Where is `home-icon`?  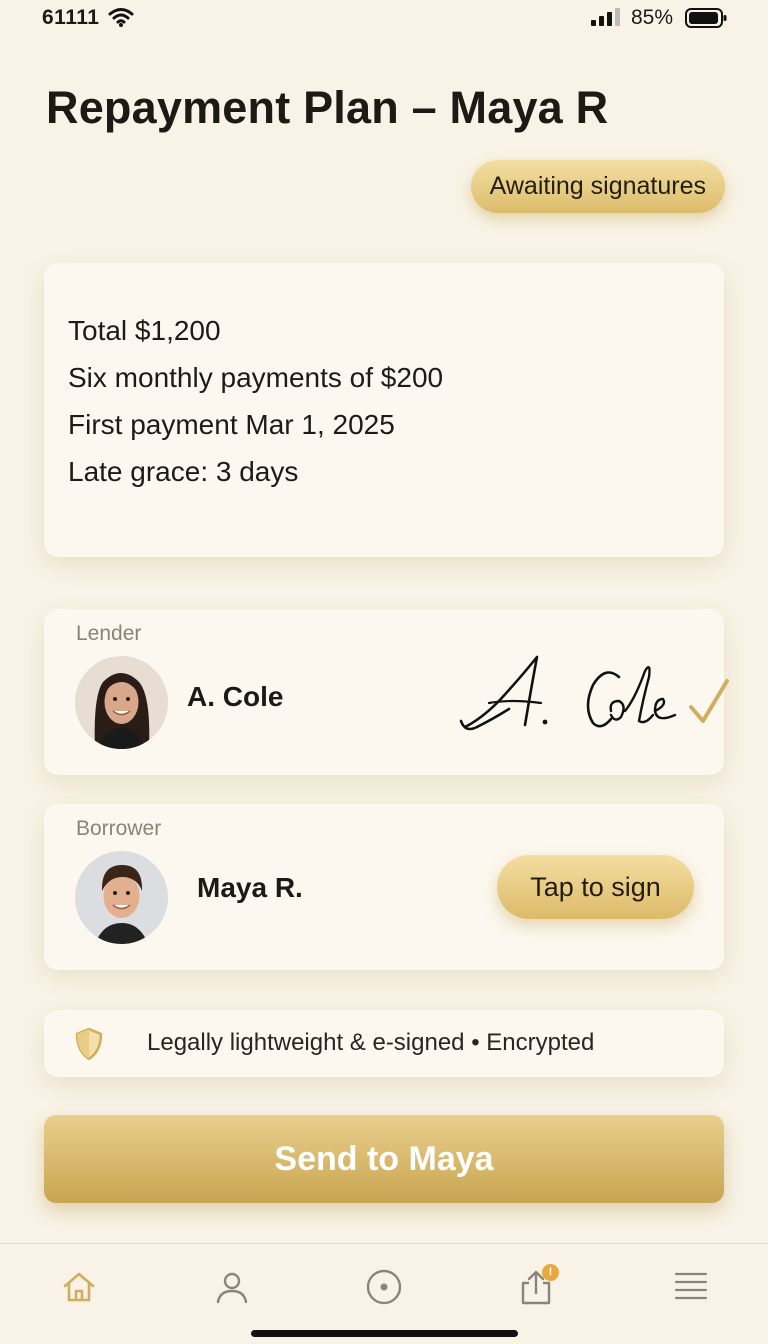 home-icon is located at coordinates (79, 1289).